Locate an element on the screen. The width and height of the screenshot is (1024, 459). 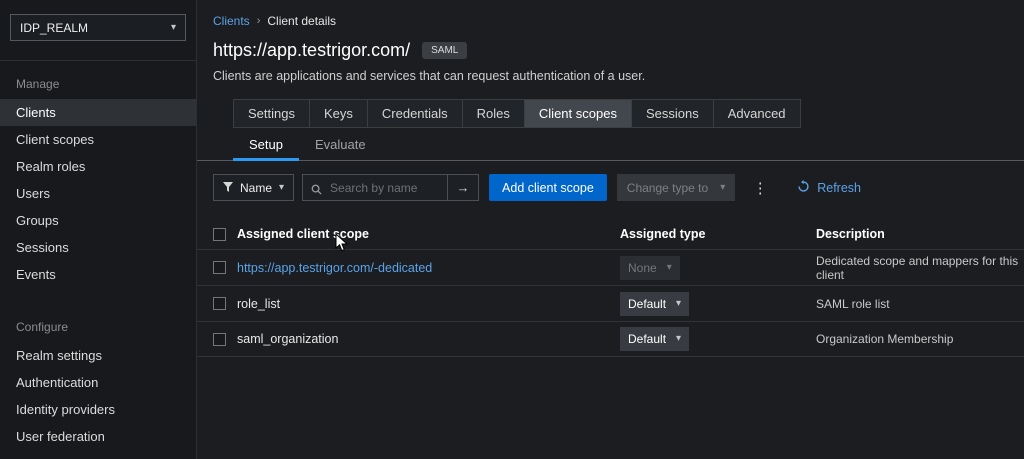
refresh-icon is located at coordinates (803, 187).